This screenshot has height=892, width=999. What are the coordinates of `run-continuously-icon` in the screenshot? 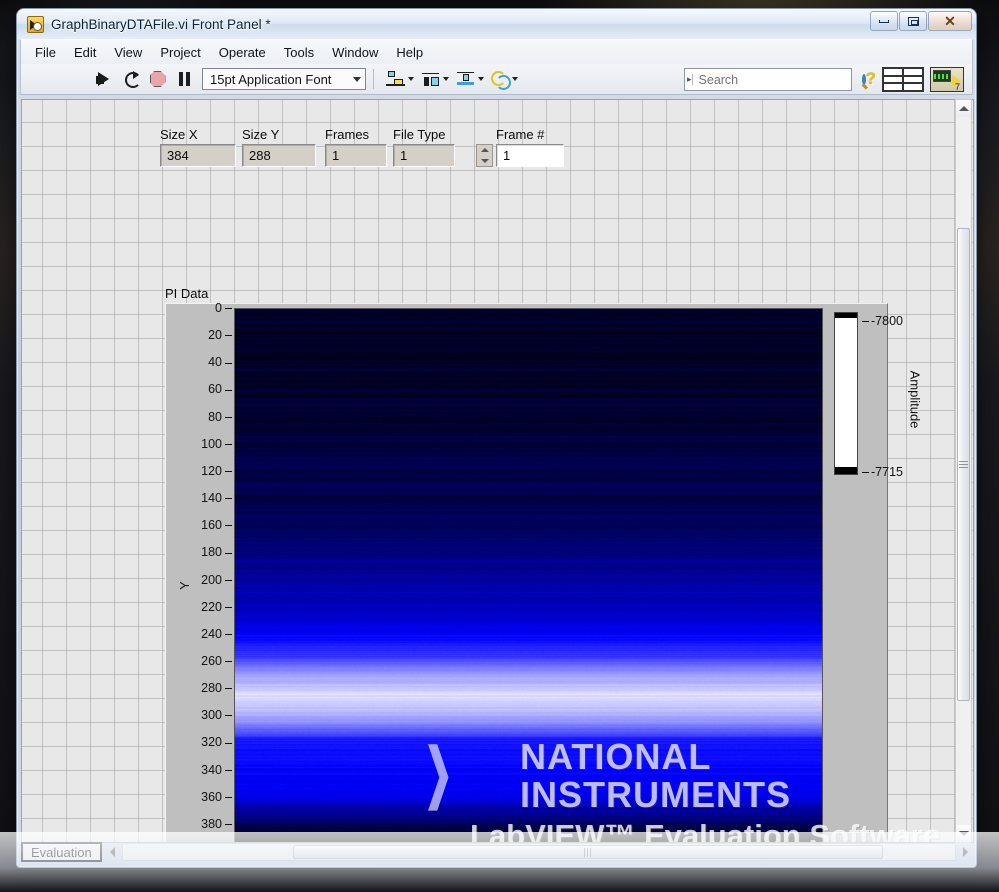 It's located at (131, 79).